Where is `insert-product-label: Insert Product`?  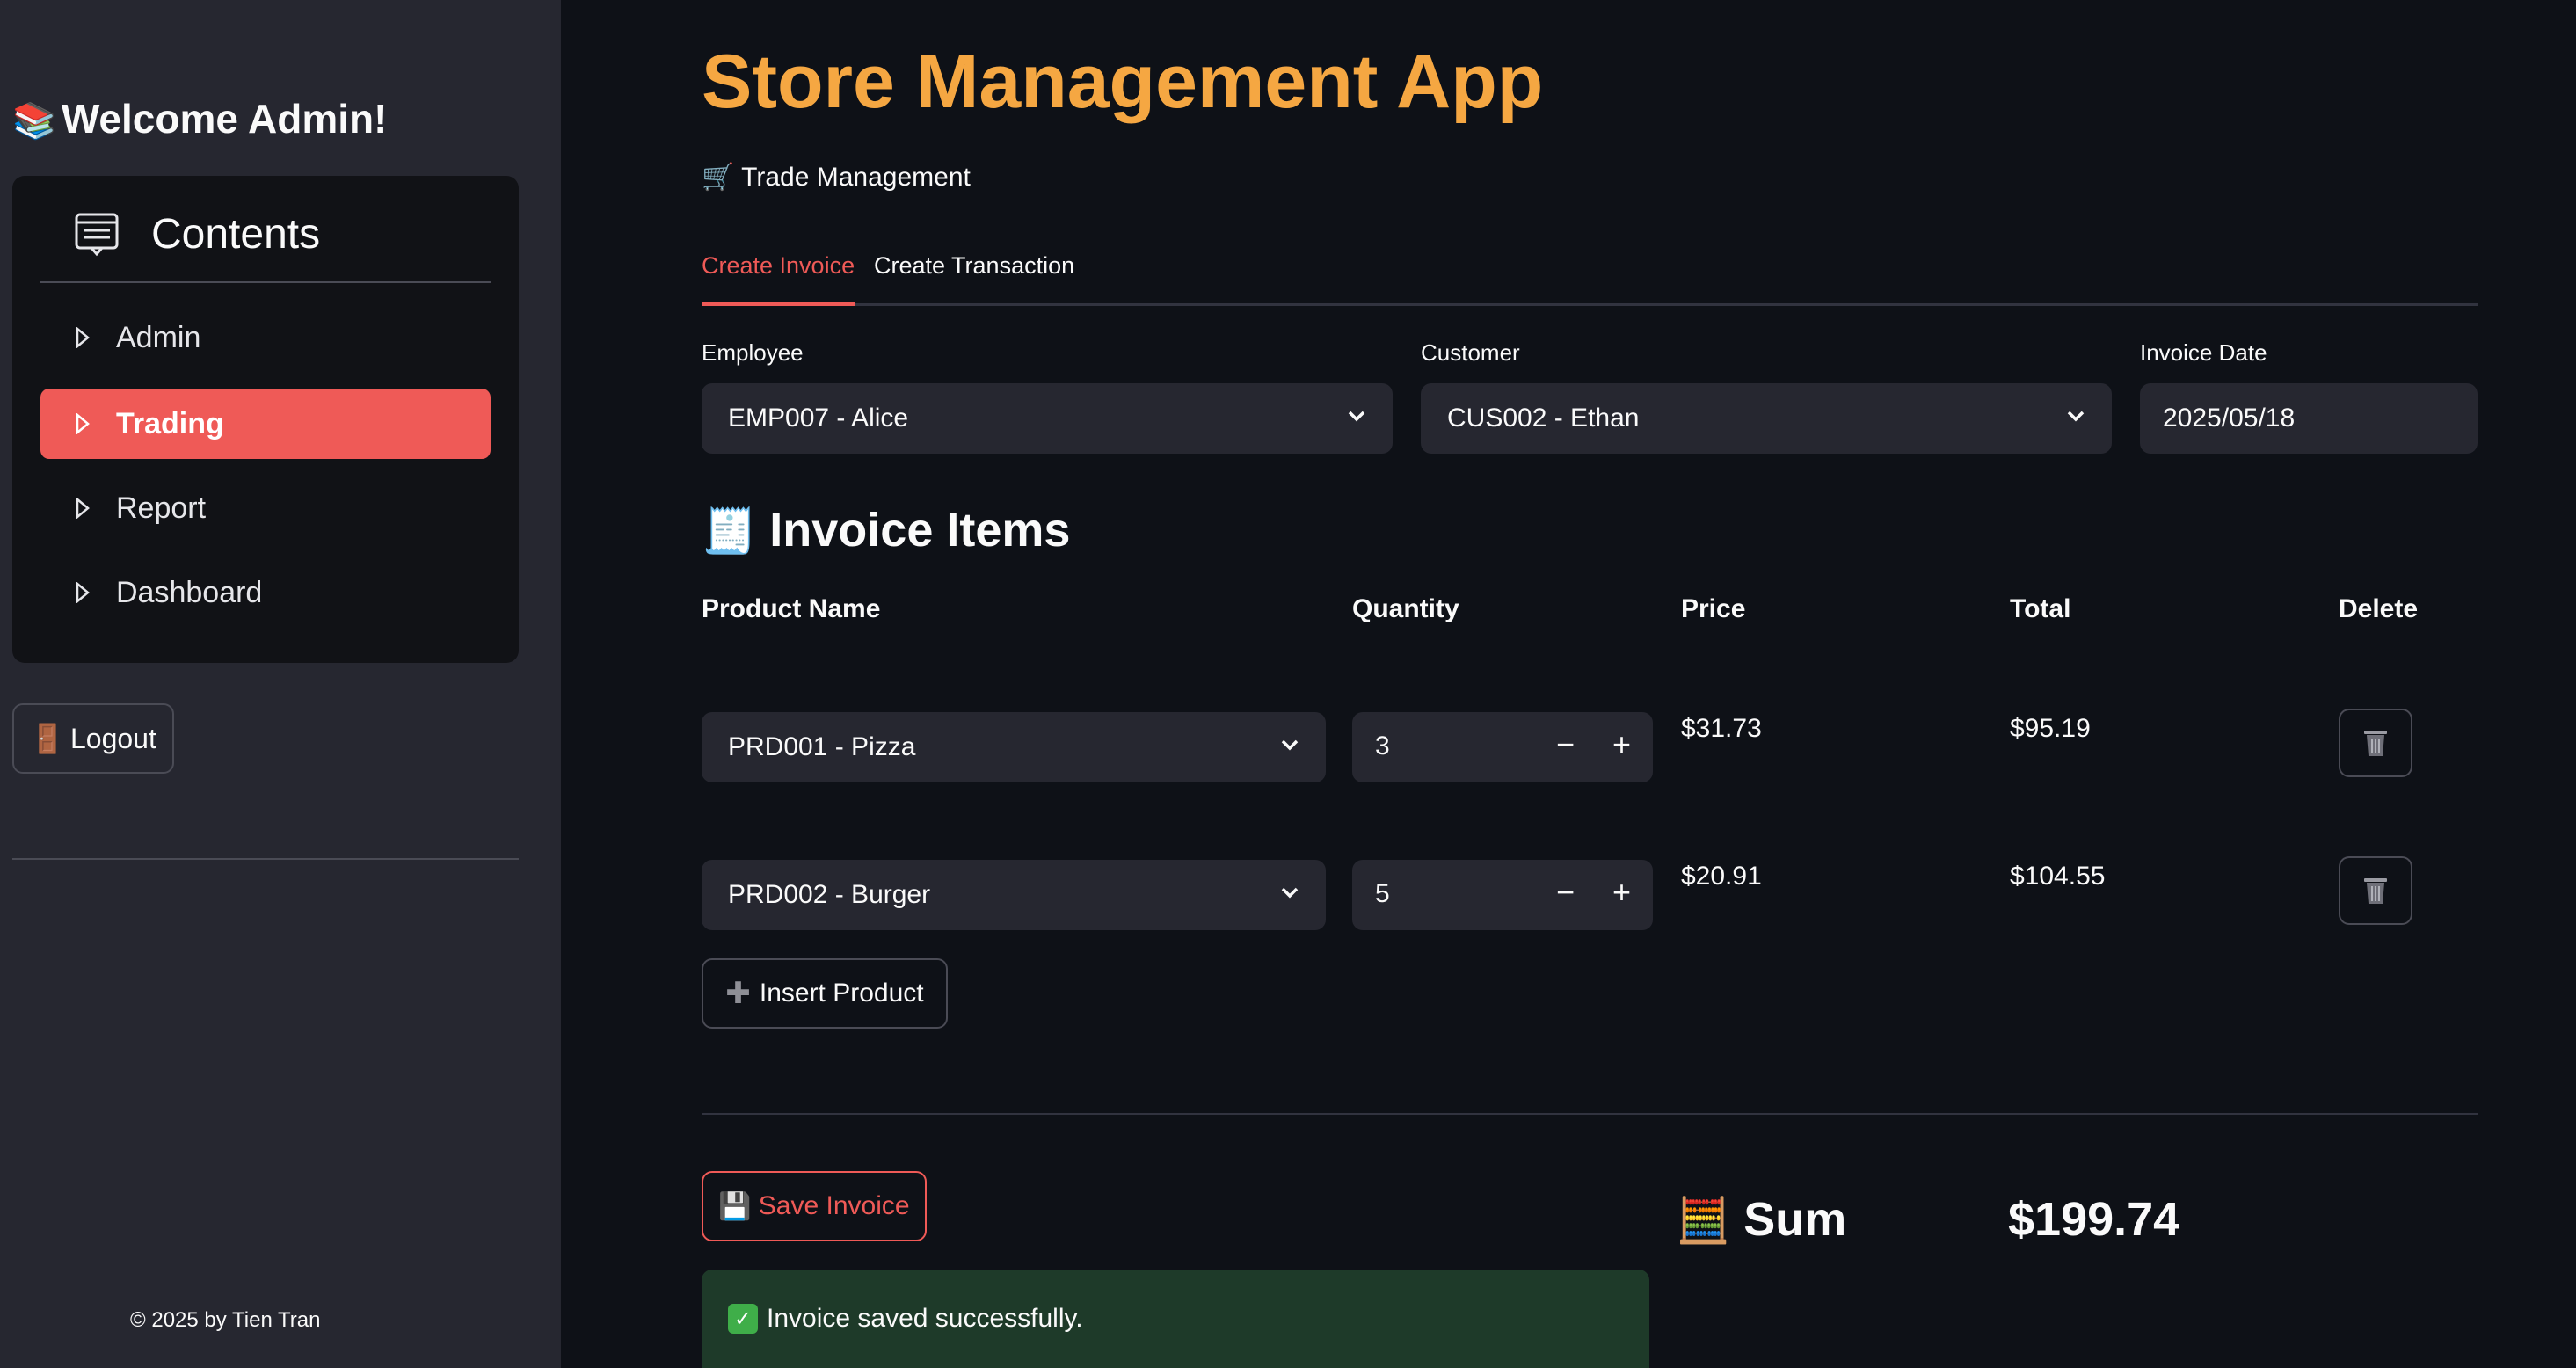 insert-product-label: Insert Product is located at coordinates (841, 993).